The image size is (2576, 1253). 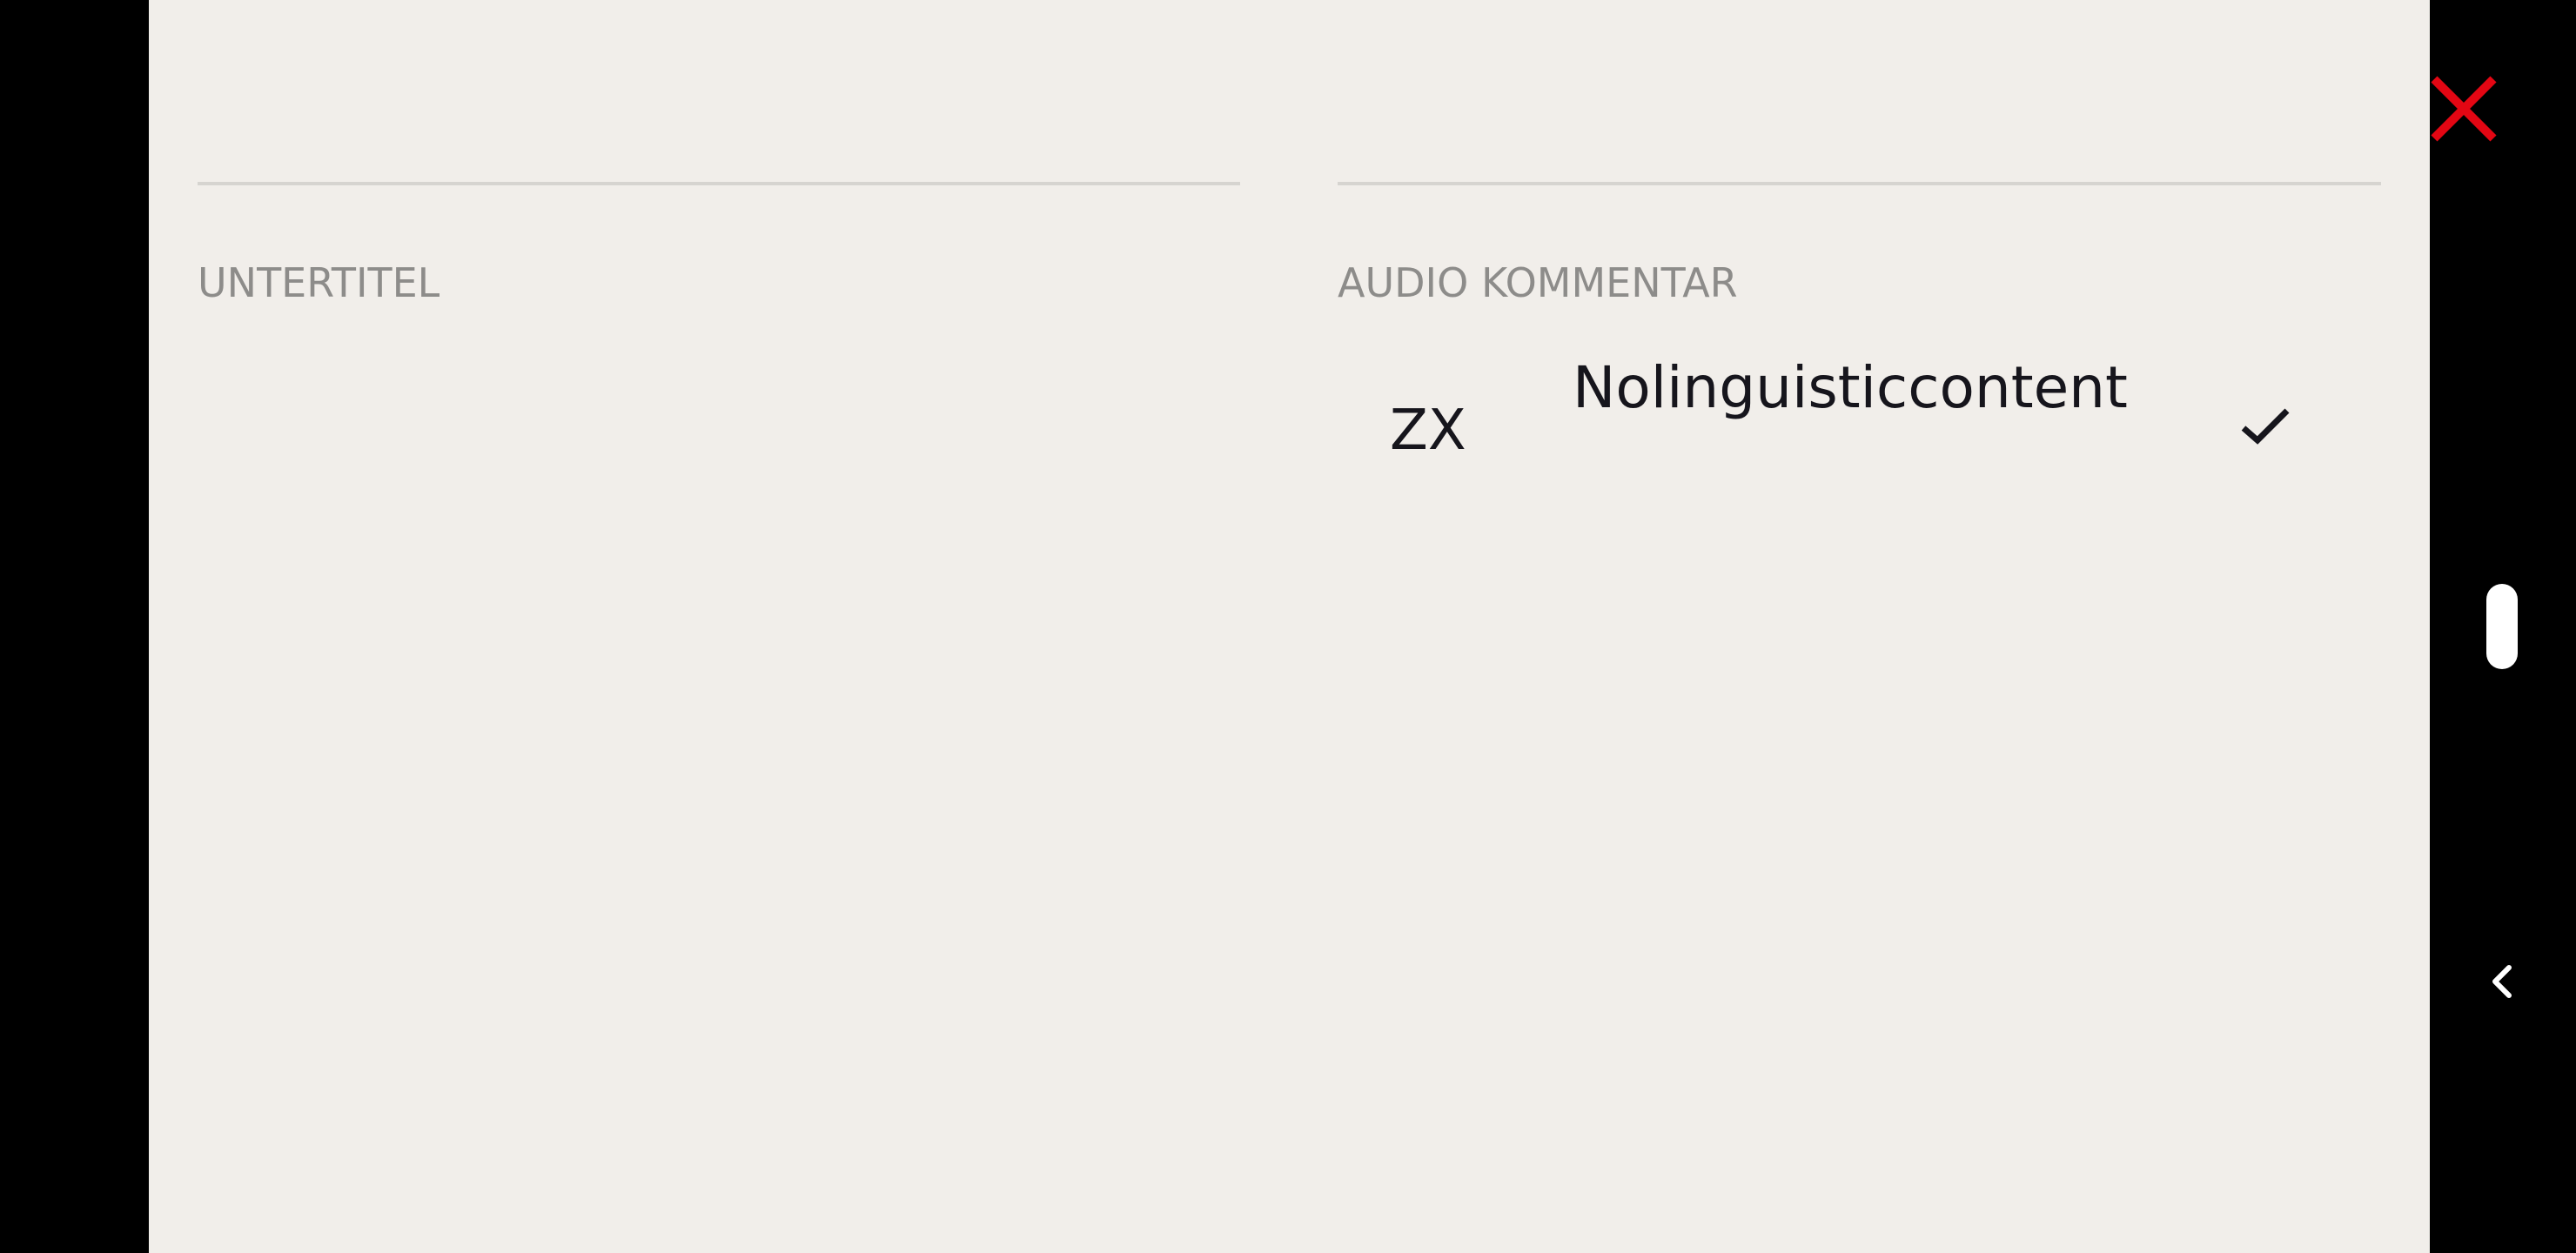 What do you see at coordinates (2266, 426) in the screenshot?
I see `checkmark-icon` at bounding box center [2266, 426].